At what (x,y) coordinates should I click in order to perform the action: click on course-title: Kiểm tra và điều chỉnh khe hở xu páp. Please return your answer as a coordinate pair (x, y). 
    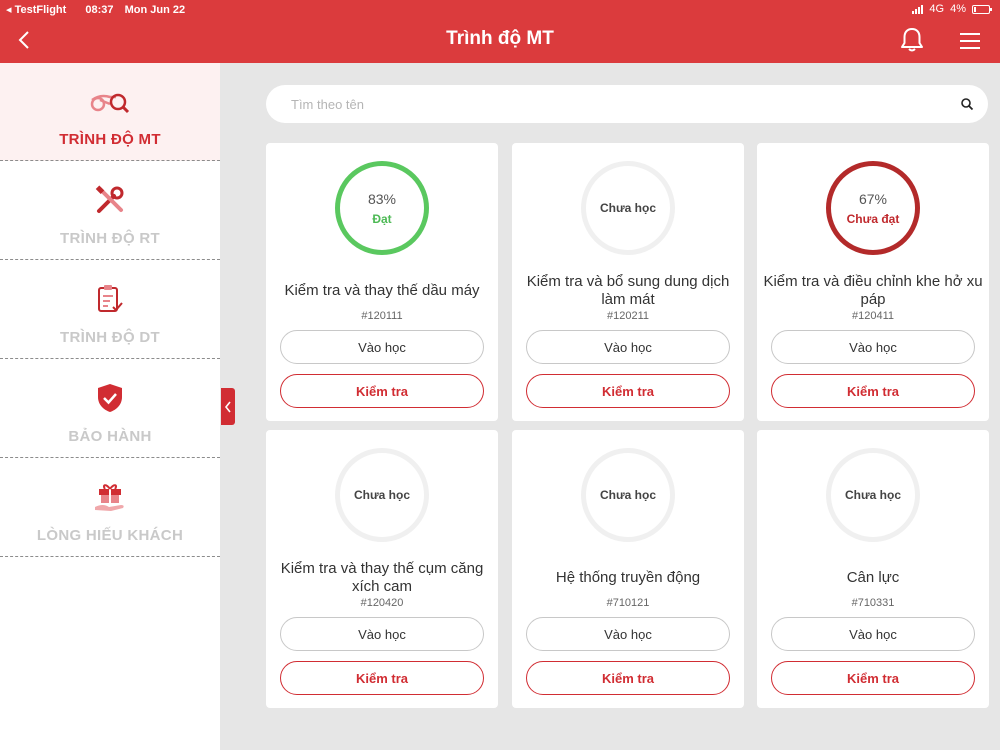
    Looking at the image, I should click on (873, 290).